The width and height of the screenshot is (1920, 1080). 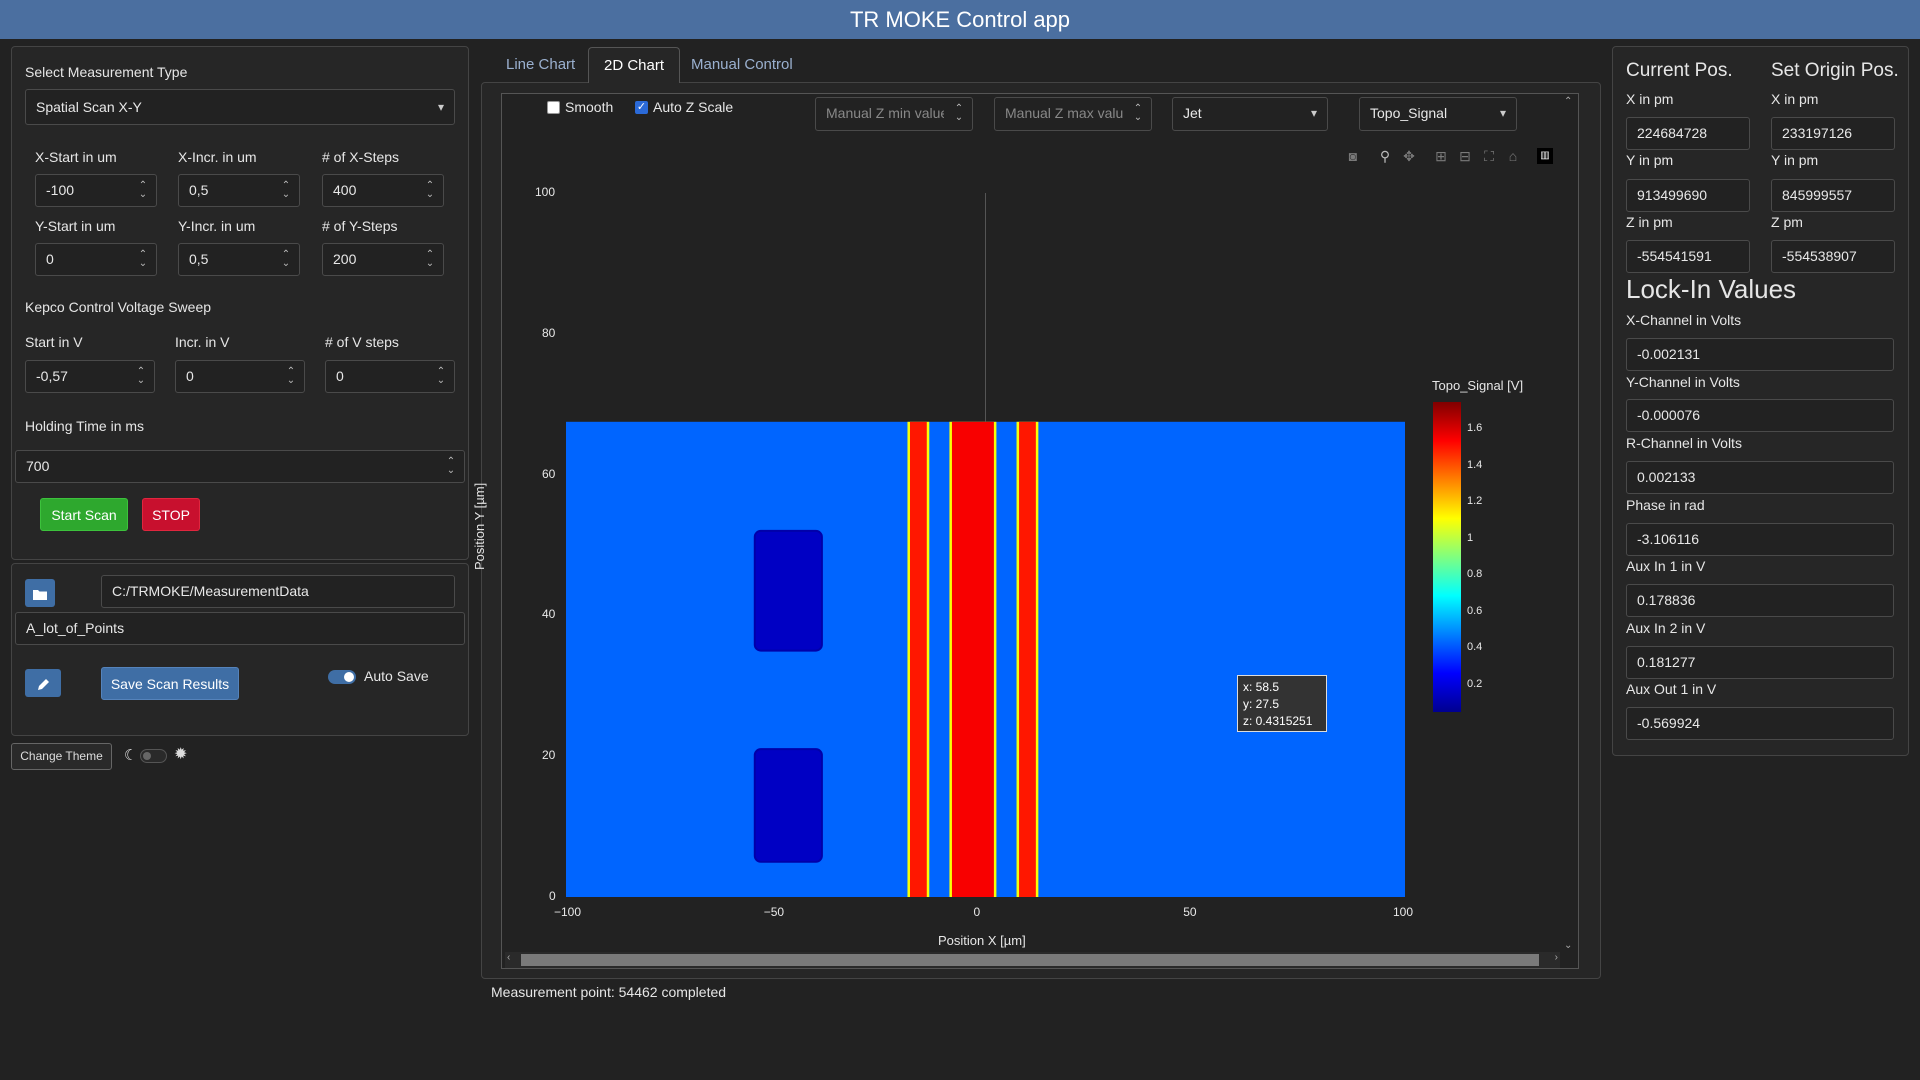 I want to click on lockin-label-aux-in-2: Aux In 2 in V, so click(x=1666, y=628).